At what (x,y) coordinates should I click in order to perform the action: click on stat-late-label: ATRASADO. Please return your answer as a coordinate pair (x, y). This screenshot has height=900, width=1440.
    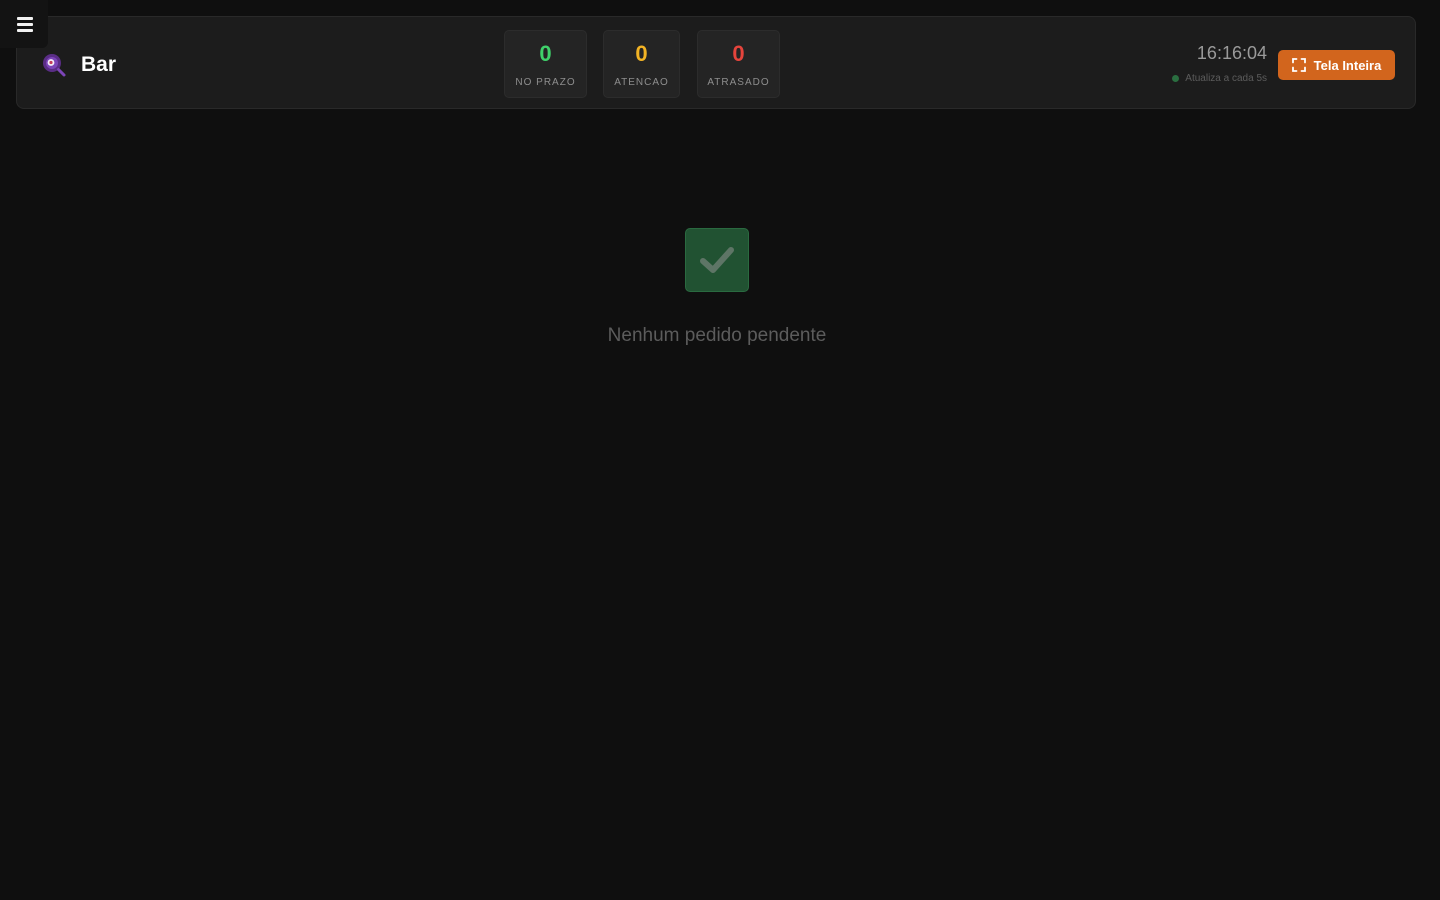
    Looking at the image, I should click on (738, 82).